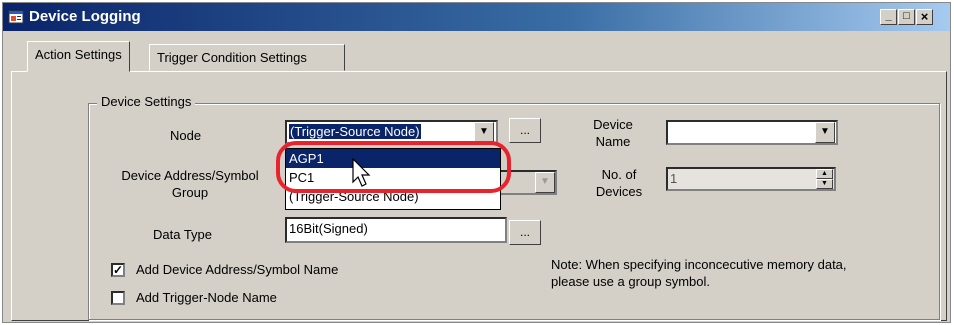 The width and height of the screenshot is (954, 325). What do you see at coordinates (118, 270) in the screenshot?
I see `add-device-address-checkbox: ✓` at bounding box center [118, 270].